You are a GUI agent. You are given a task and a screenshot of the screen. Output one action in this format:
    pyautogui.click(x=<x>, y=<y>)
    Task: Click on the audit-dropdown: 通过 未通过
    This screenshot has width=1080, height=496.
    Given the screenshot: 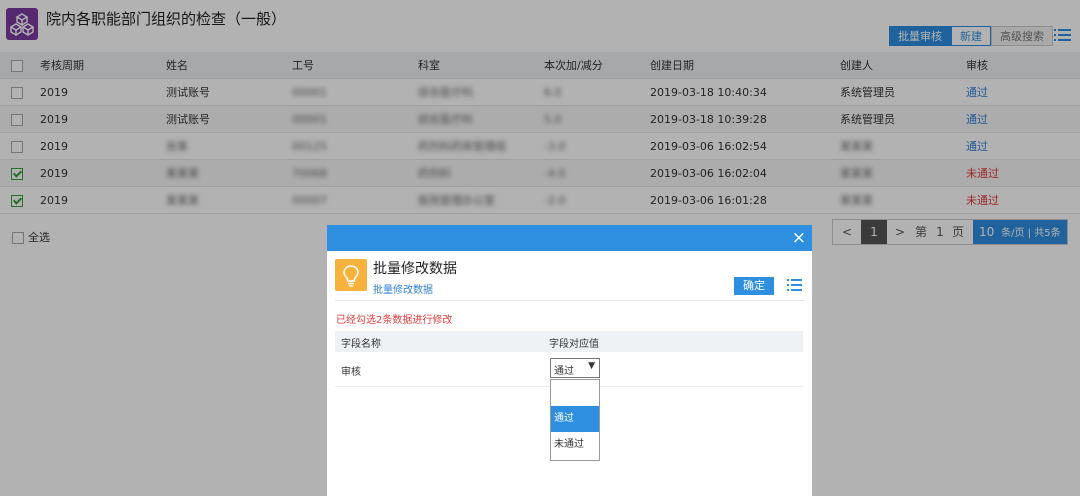 What is the action you would take?
    pyautogui.click(x=575, y=420)
    